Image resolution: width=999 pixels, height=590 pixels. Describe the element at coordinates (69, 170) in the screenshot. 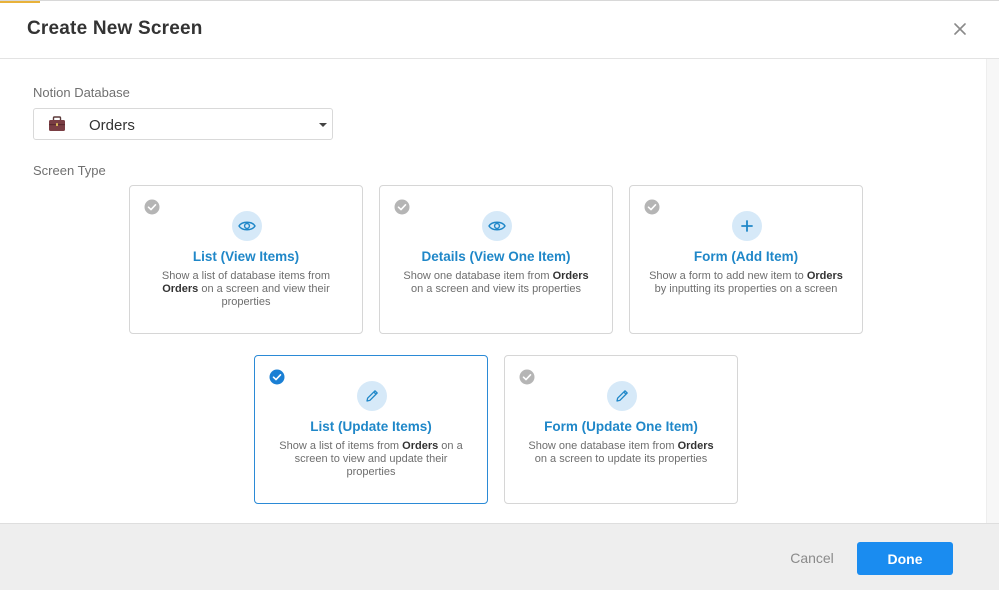

I see `screen-type-label: Screen Type` at that location.